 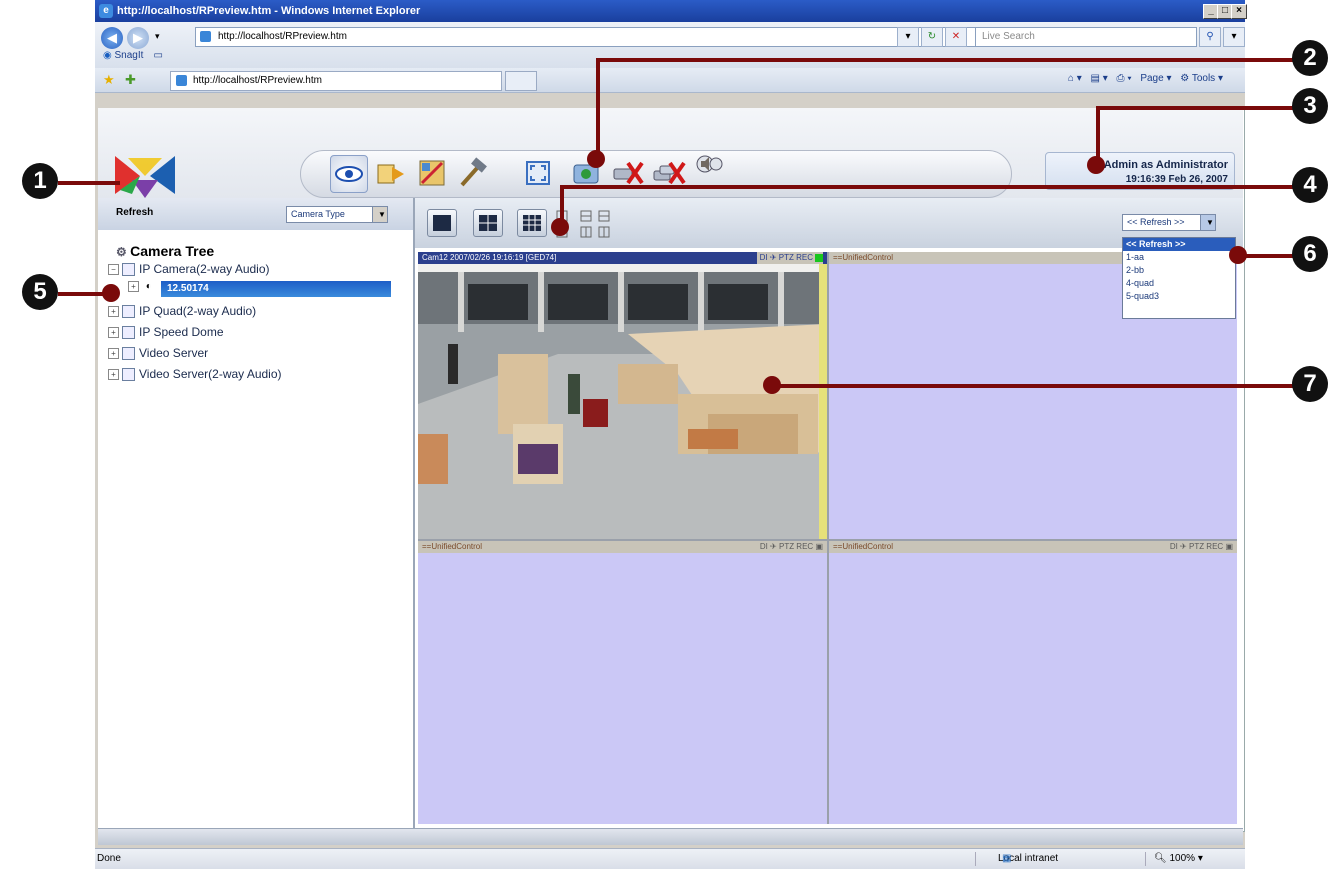 What do you see at coordinates (1201, 78) in the screenshot?
I see `tools-menu: ⚙ Tools ▾` at bounding box center [1201, 78].